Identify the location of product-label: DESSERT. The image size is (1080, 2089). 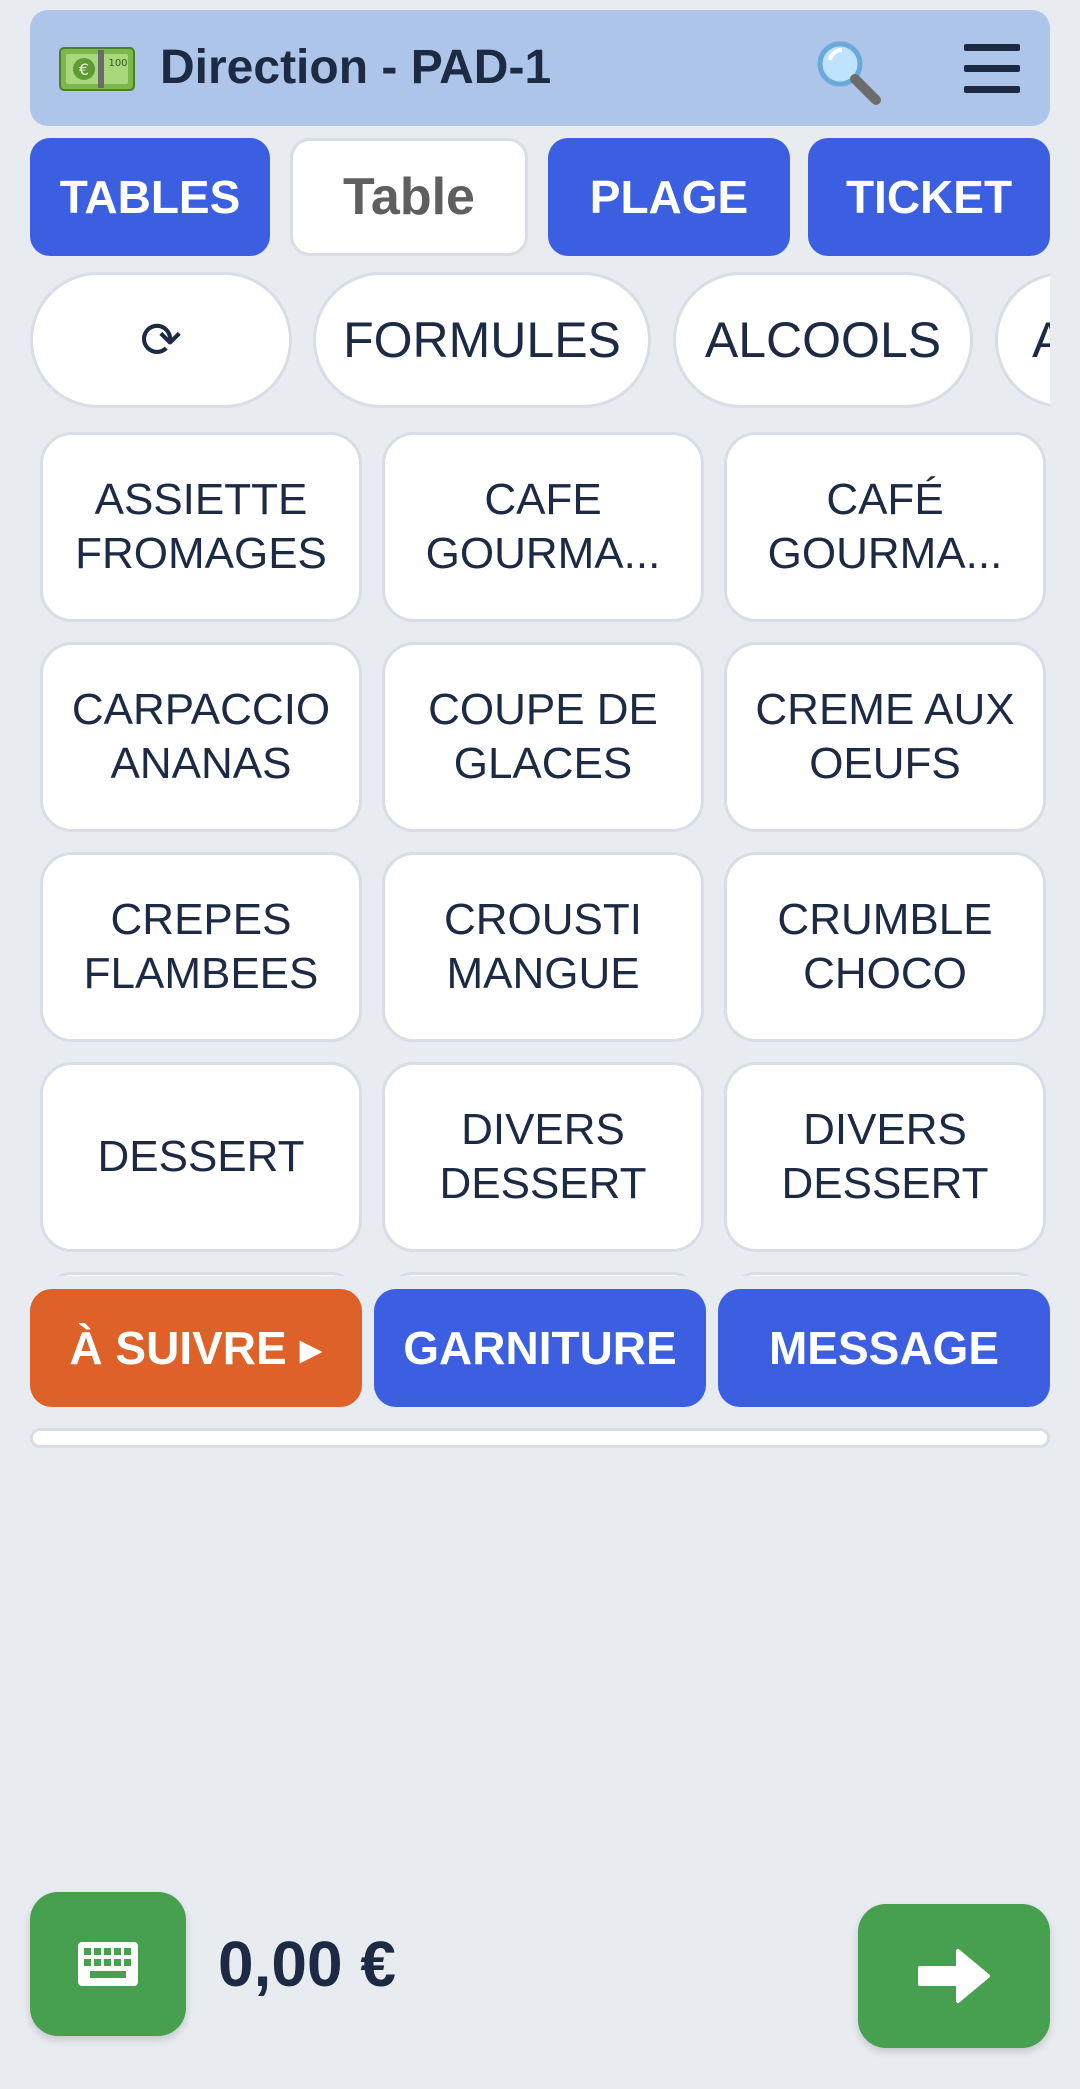
(201, 1156).